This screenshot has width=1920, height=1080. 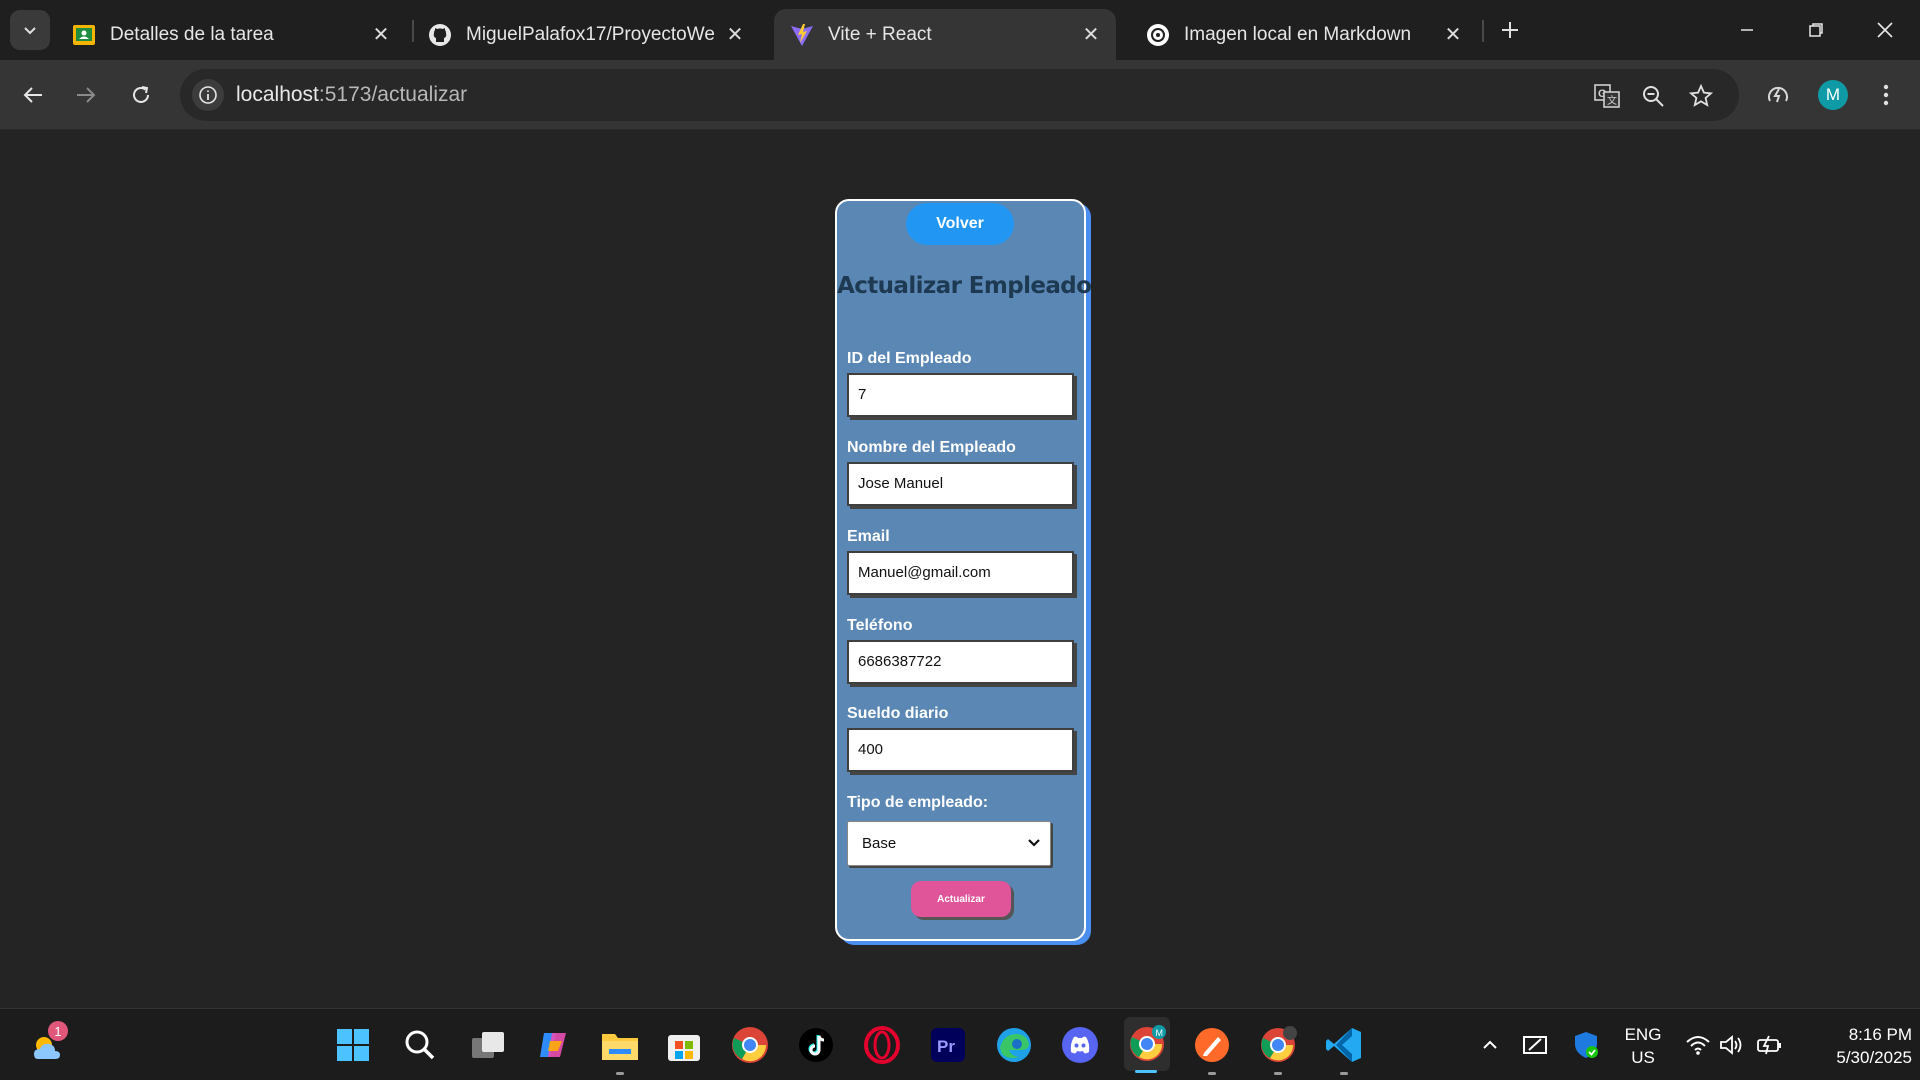 I want to click on employee-type-select: Base, so click(x=949, y=843).